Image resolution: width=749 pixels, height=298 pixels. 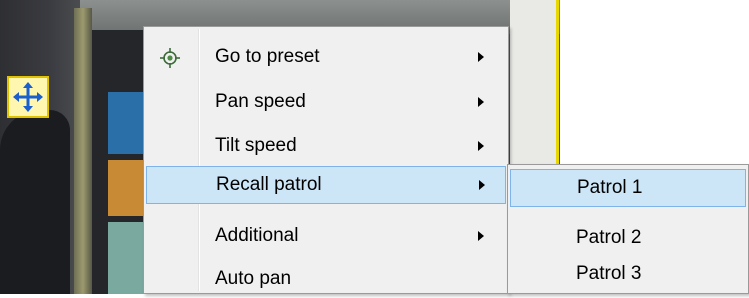 I want to click on menu-item-label: Auto pan, so click(x=253, y=278).